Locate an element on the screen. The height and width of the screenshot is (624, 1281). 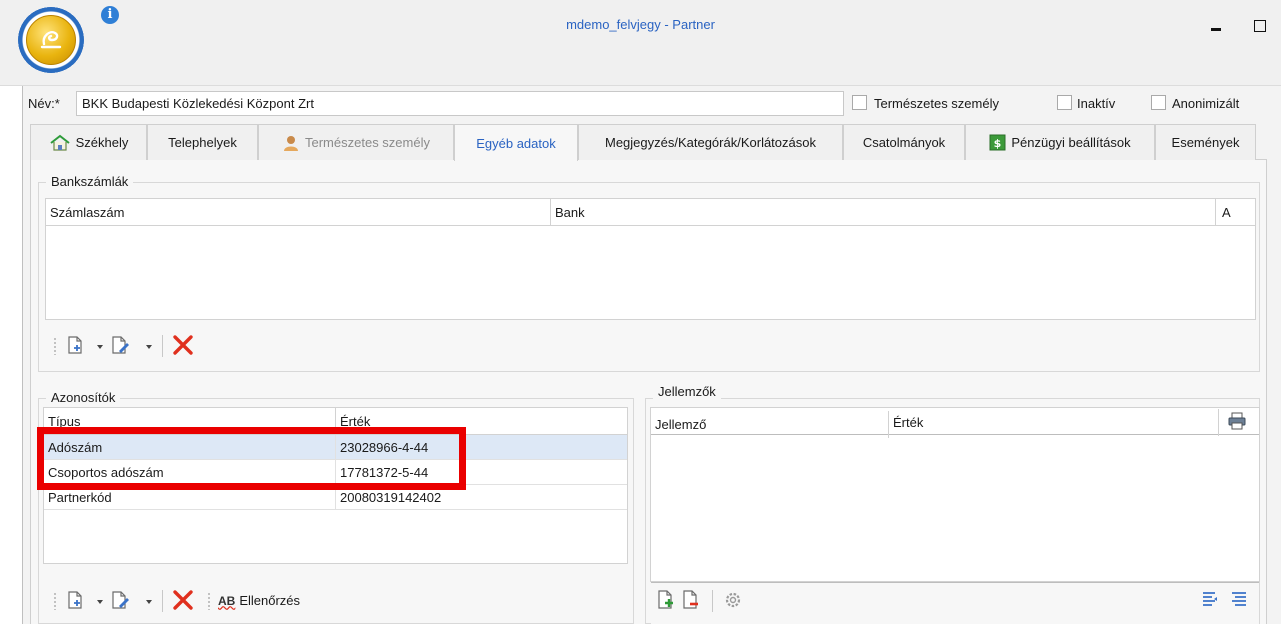
window-title: mdemo_felvjegy - Partner is located at coordinates (640, 24).